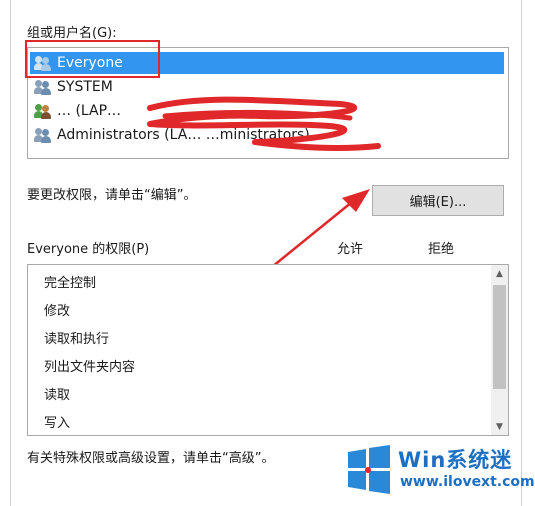 The image size is (535, 506). Describe the element at coordinates (499, 273) in the screenshot. I see `scroll-up-icon: ▲` at that location.